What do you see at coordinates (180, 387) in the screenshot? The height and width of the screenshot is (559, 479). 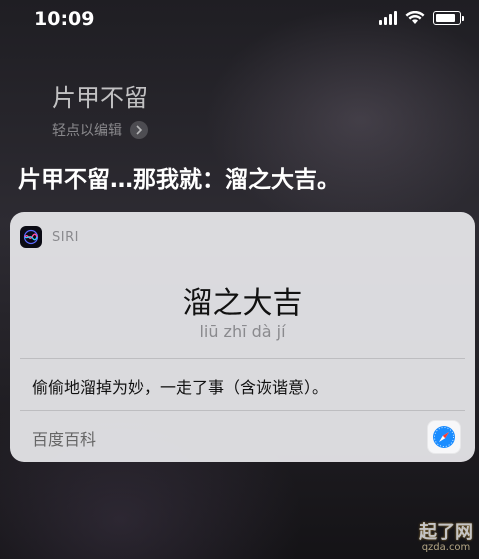 I see `idiom-definition: 偷偷地溜掉为妙，一走了事（含诙谐意）。` at bounding box center [180, 387].